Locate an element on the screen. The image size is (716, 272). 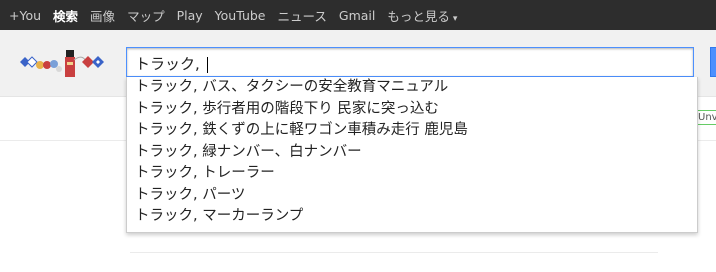
suggestion-item: トラック, 緑ナンバー、白ナンバー is located at coordinates (412, 153).